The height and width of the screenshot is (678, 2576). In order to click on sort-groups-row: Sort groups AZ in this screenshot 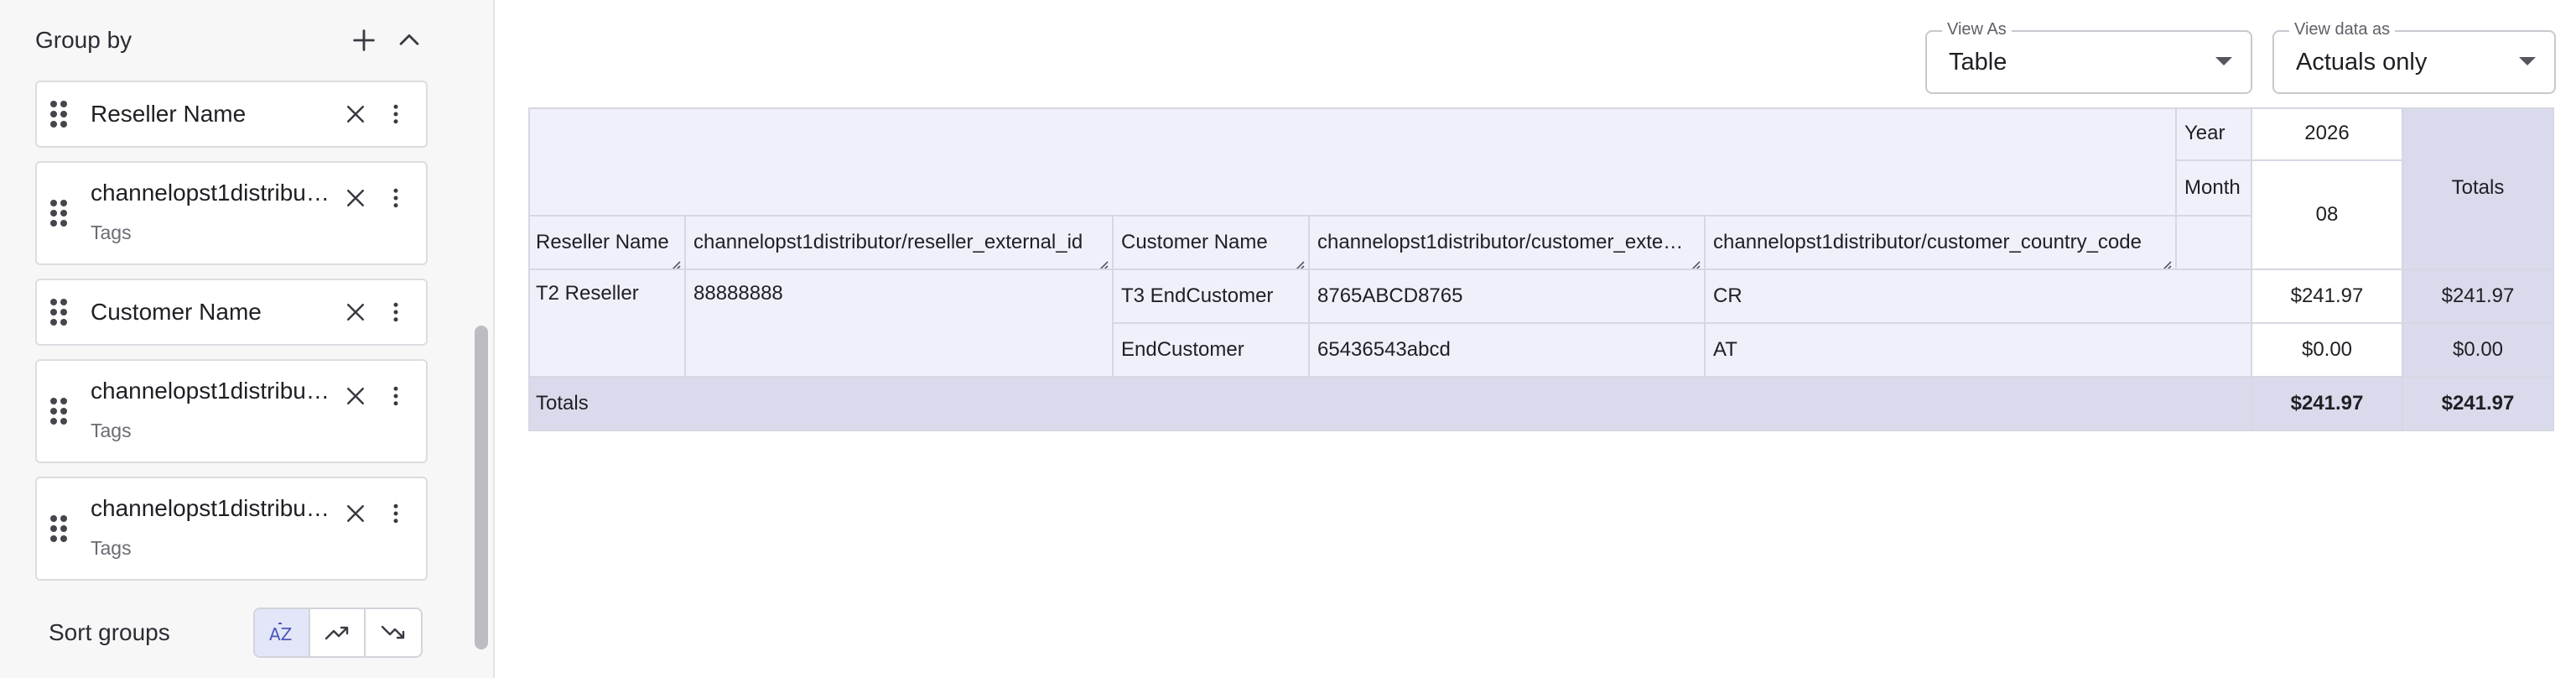, I will do `click(237, 633)`.